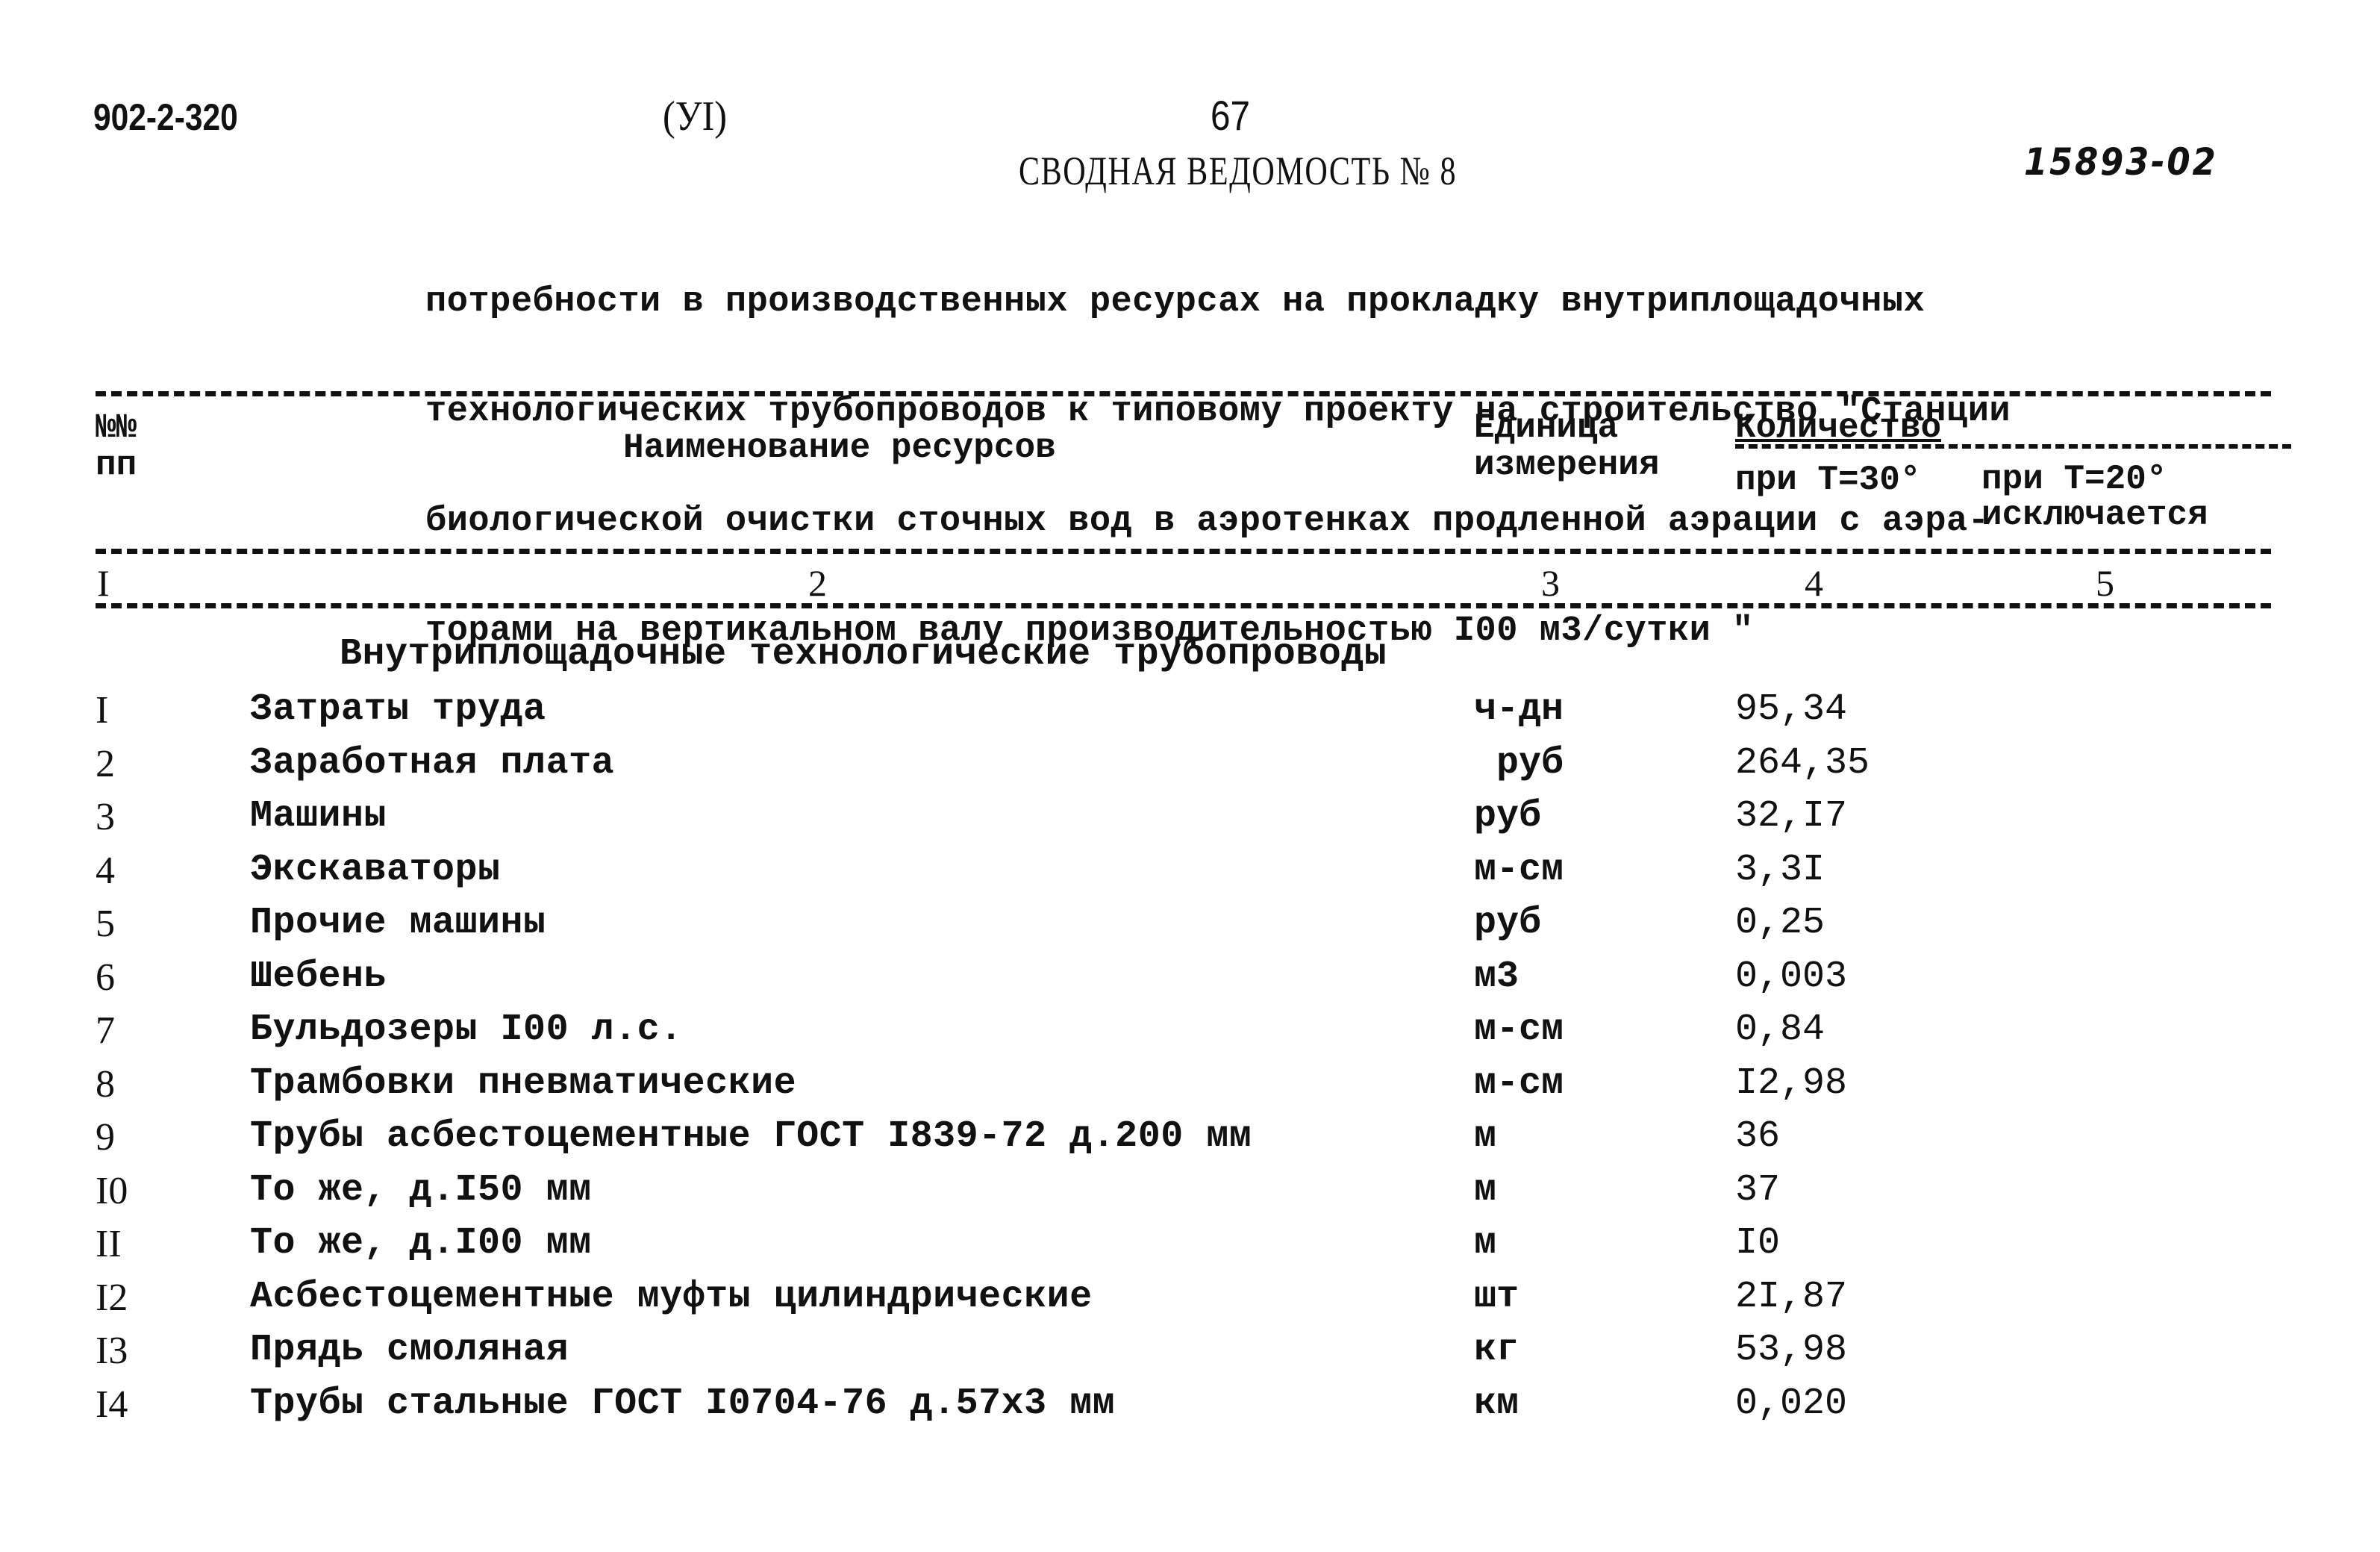  I want to click on row-number: 2, so click(105, 763).